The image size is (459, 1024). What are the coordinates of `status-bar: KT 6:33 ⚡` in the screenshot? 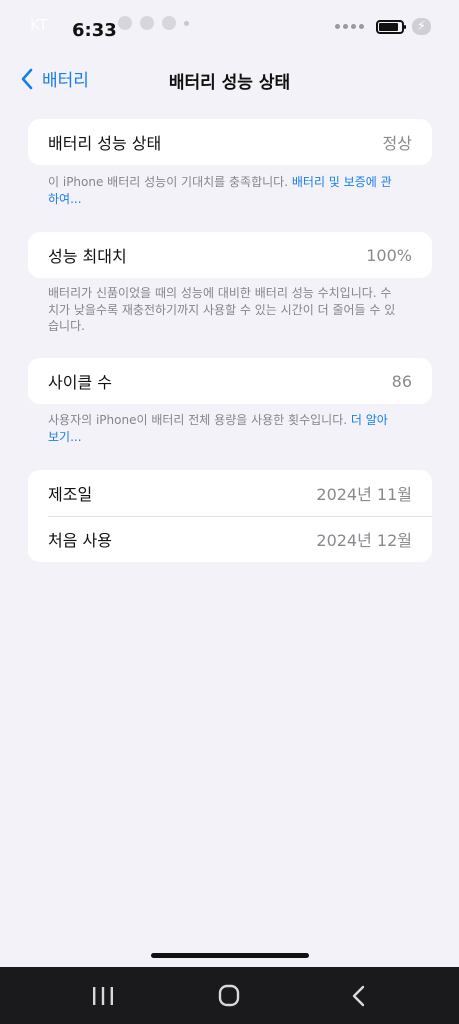 It's located at (229, 25).